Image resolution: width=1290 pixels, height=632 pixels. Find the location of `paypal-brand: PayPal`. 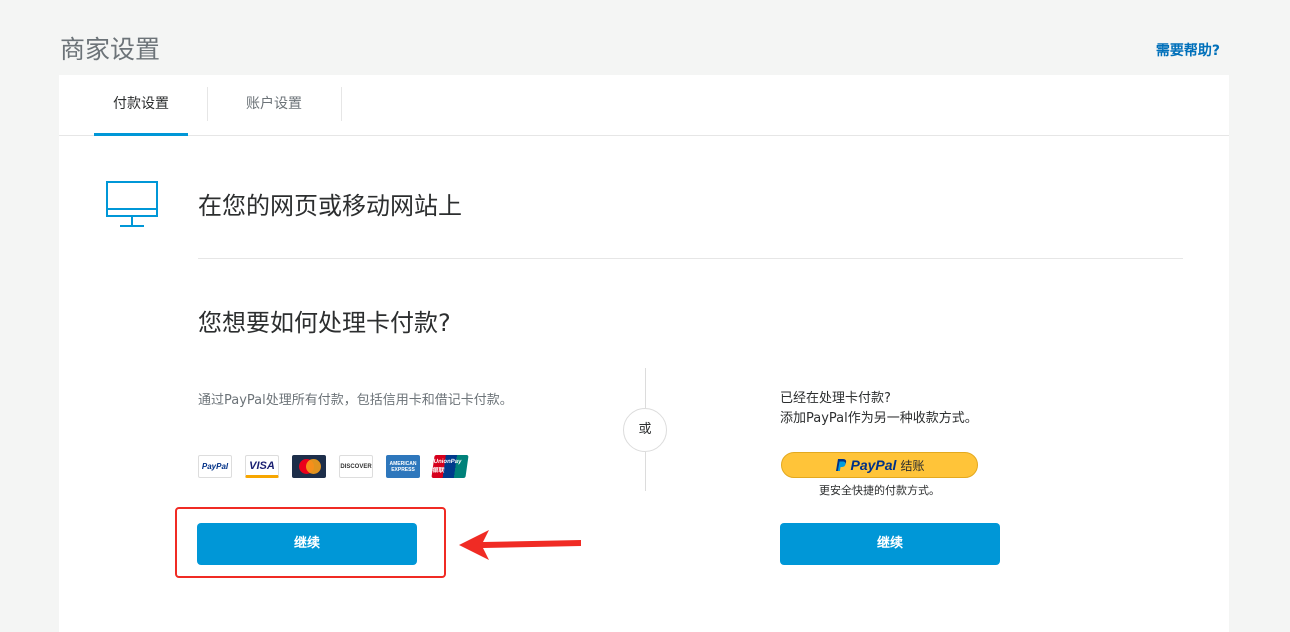

paypal-brand: PayPal is located at coordinates (873, 465).